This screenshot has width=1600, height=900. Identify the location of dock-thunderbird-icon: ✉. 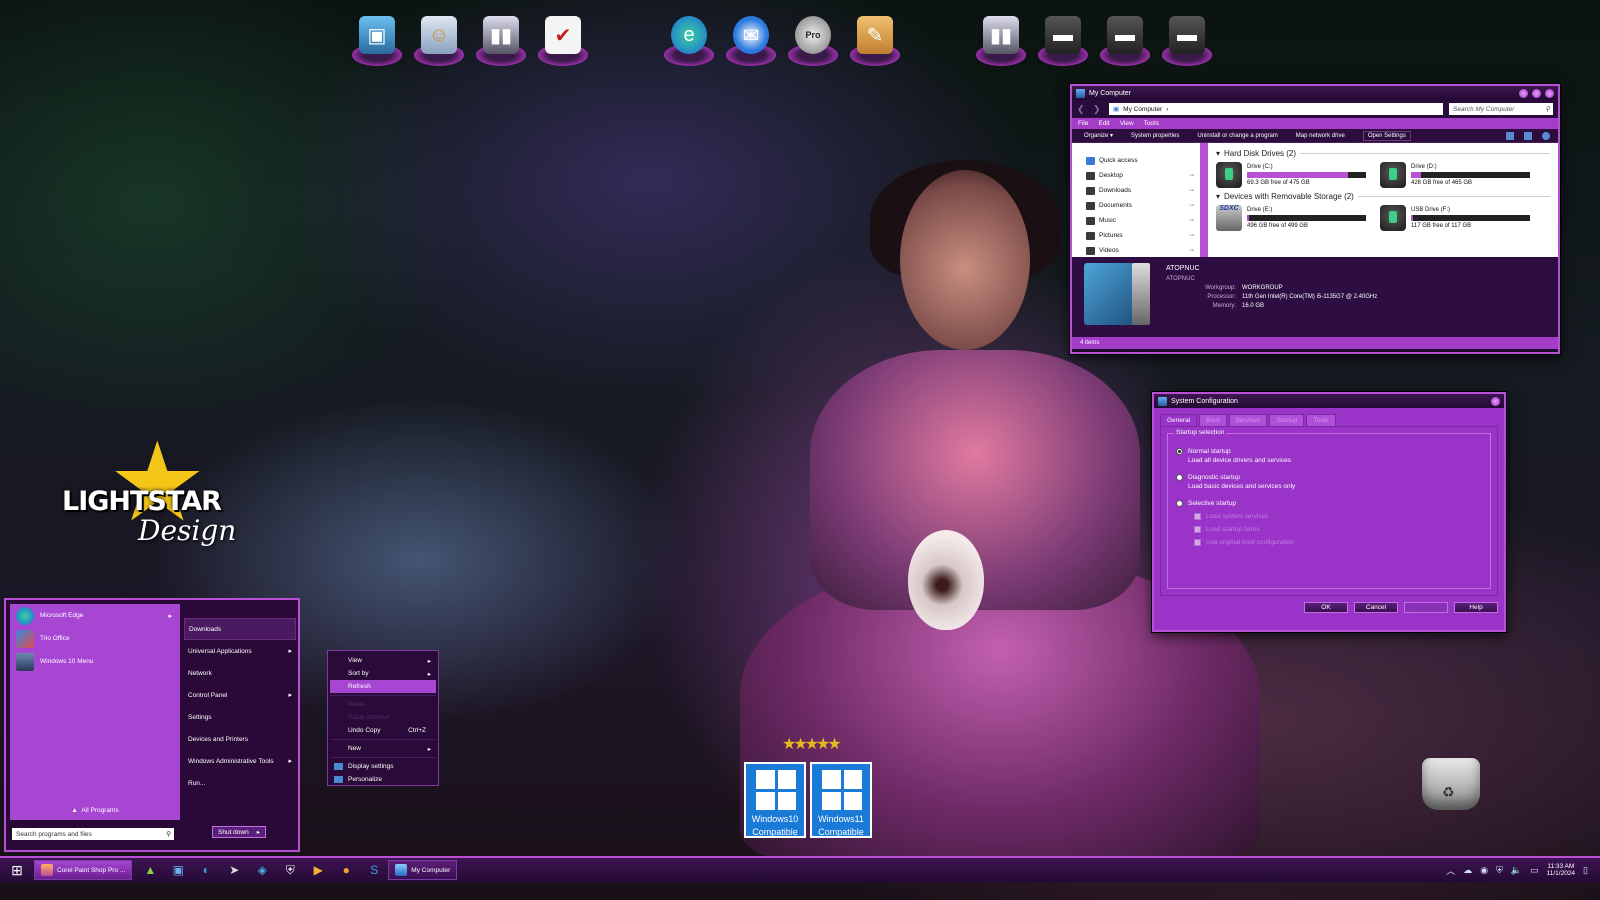
(751, 40).